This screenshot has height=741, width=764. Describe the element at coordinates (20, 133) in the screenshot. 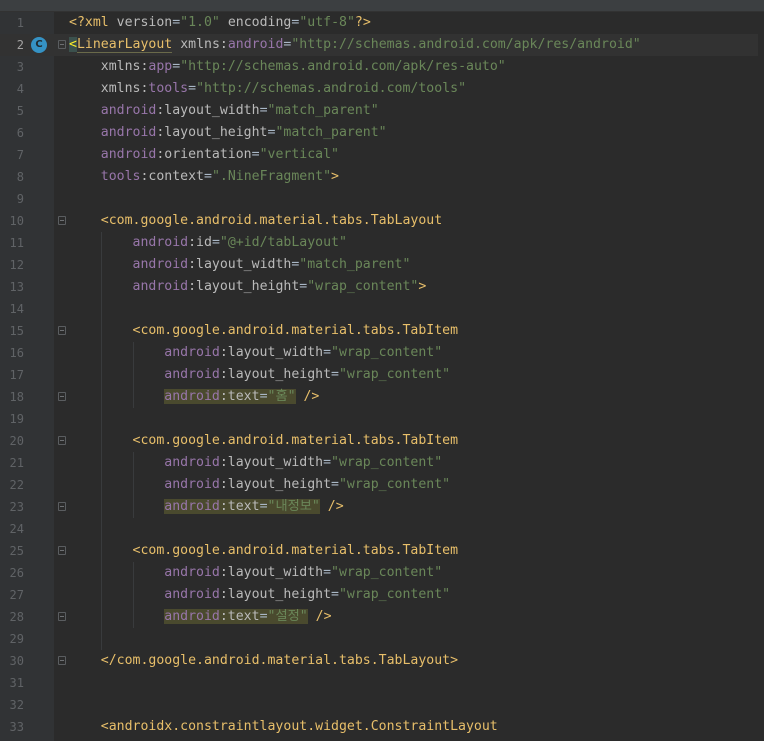

I see `line-number: 6` at that location.